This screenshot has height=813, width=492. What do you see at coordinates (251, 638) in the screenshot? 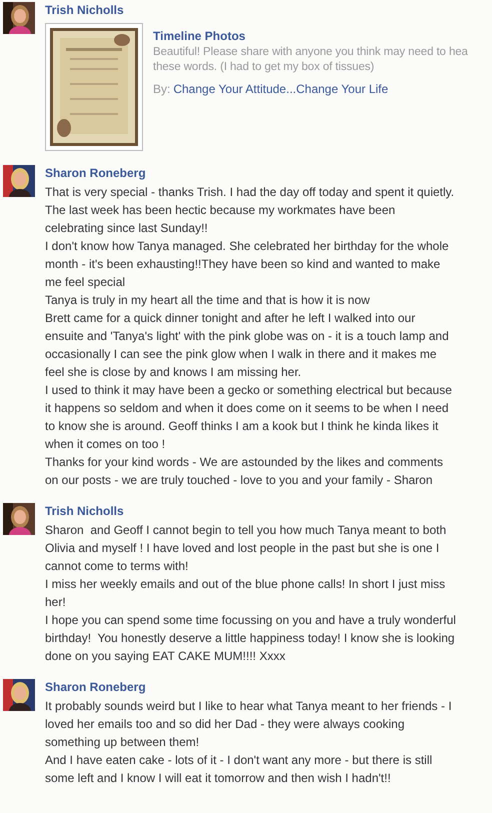
I see `comment-text: I hope you can spend some time focussing on you and have a truly wonderful birthday! You honestly deserve a little happiness today! I know she is looking done on you saying EAT CAKE MUM!!!! Xxxx` at bounding box center [251, 638].